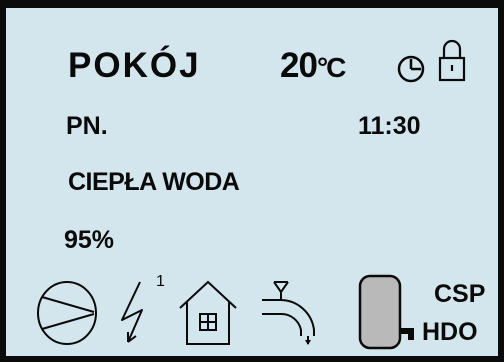  What do you see at coordinates (89, 240) in the screenshot?
I see `percent-value: 95%` at bounding box center [89, 240].